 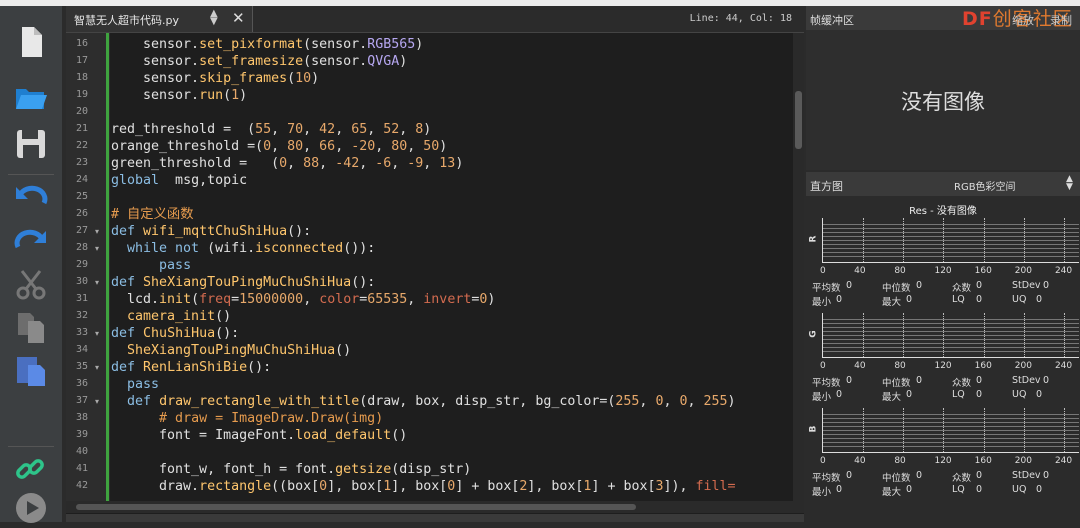 I want to click on tab-switch-icon: ▲ ▼, so click(x=214, y=18).